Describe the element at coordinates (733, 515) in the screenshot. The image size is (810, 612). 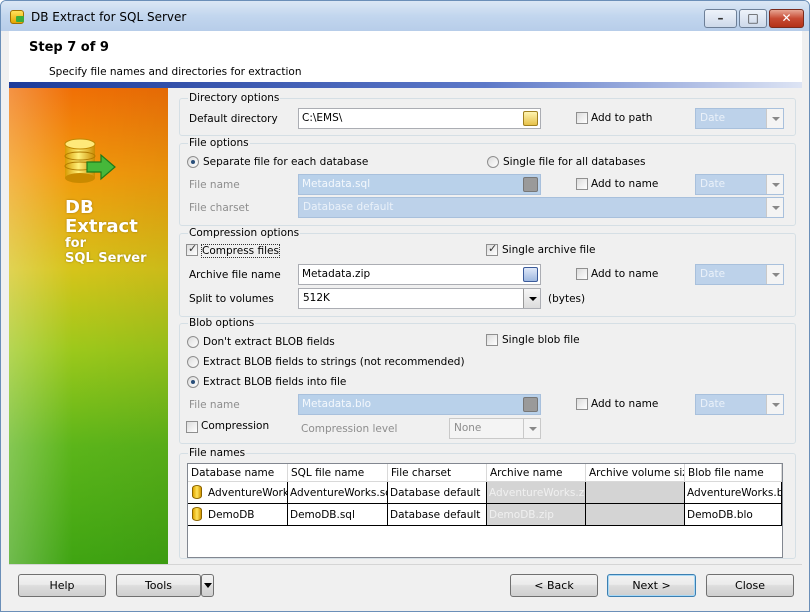
I see `table-cell: DemoDB.blo` at that location.